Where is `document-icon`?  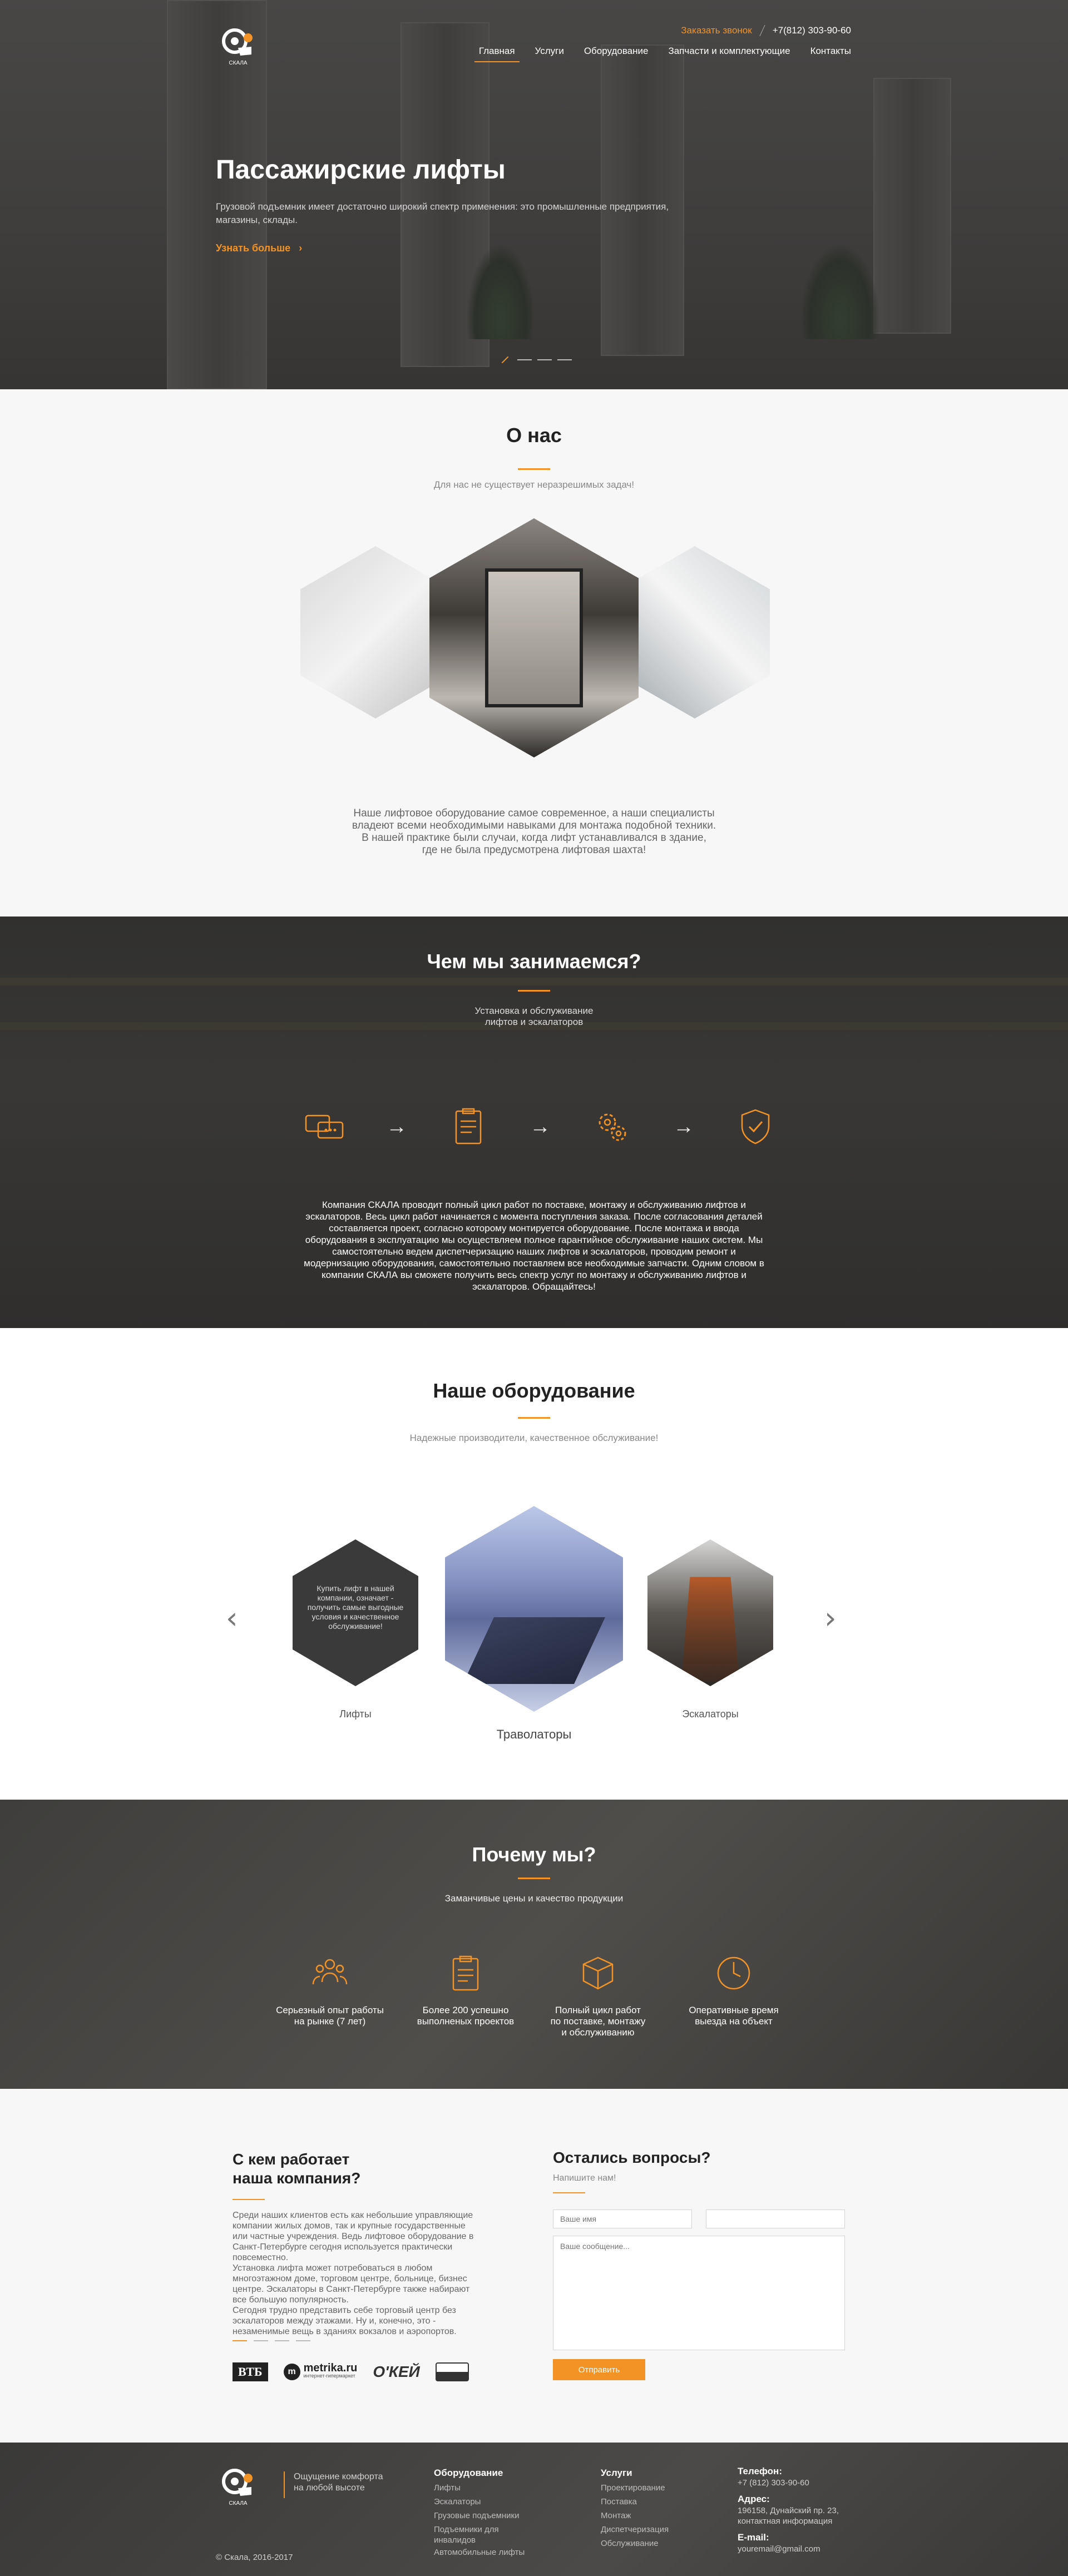
document-icon is located at coordinates (468, 1127).